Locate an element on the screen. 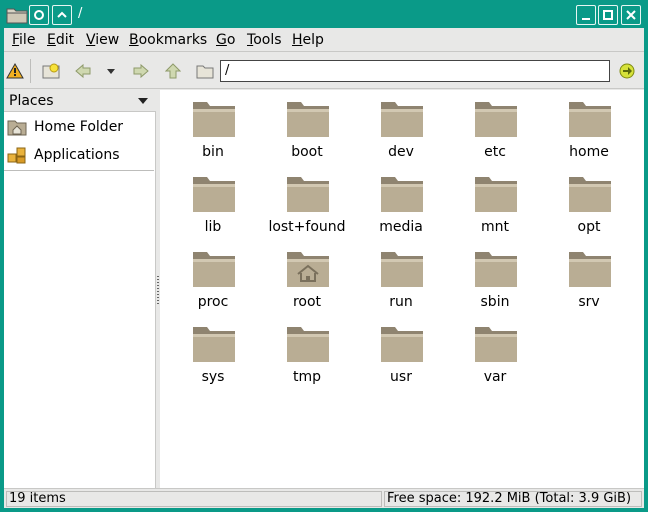  folder-item: lib is located at coordinates (213, 203).